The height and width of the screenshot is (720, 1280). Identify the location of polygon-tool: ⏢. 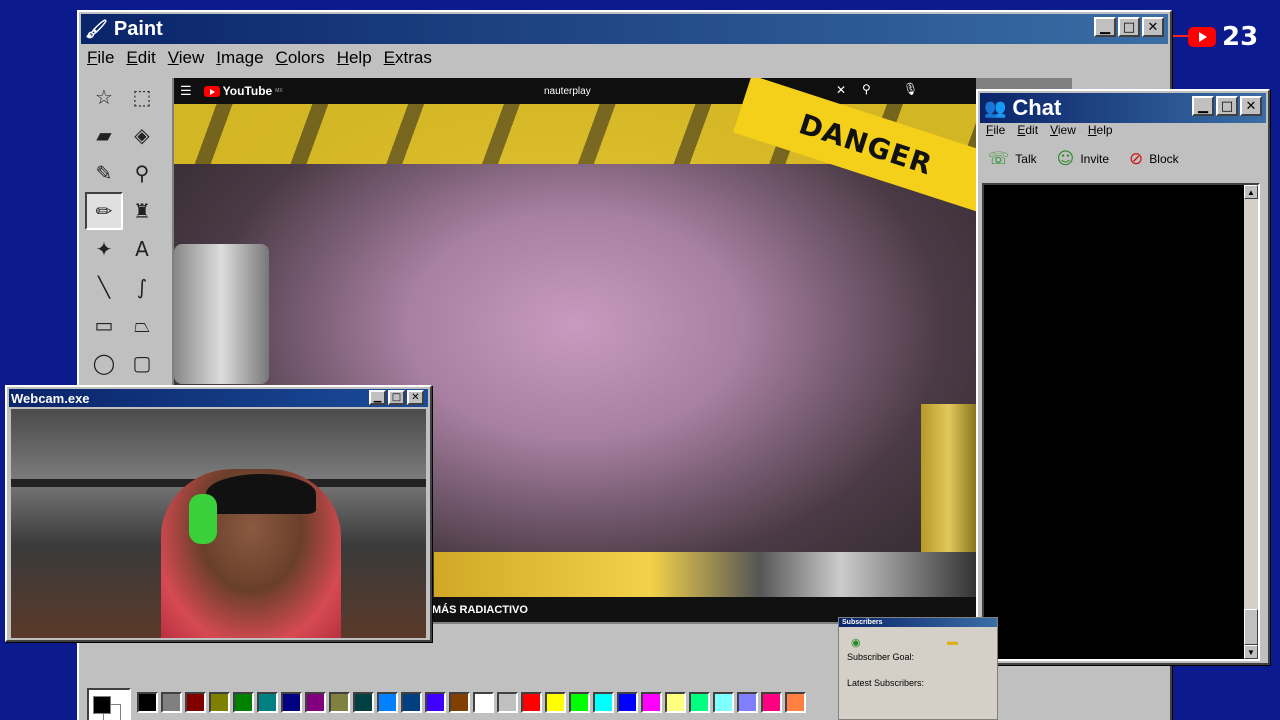
(142, 325).